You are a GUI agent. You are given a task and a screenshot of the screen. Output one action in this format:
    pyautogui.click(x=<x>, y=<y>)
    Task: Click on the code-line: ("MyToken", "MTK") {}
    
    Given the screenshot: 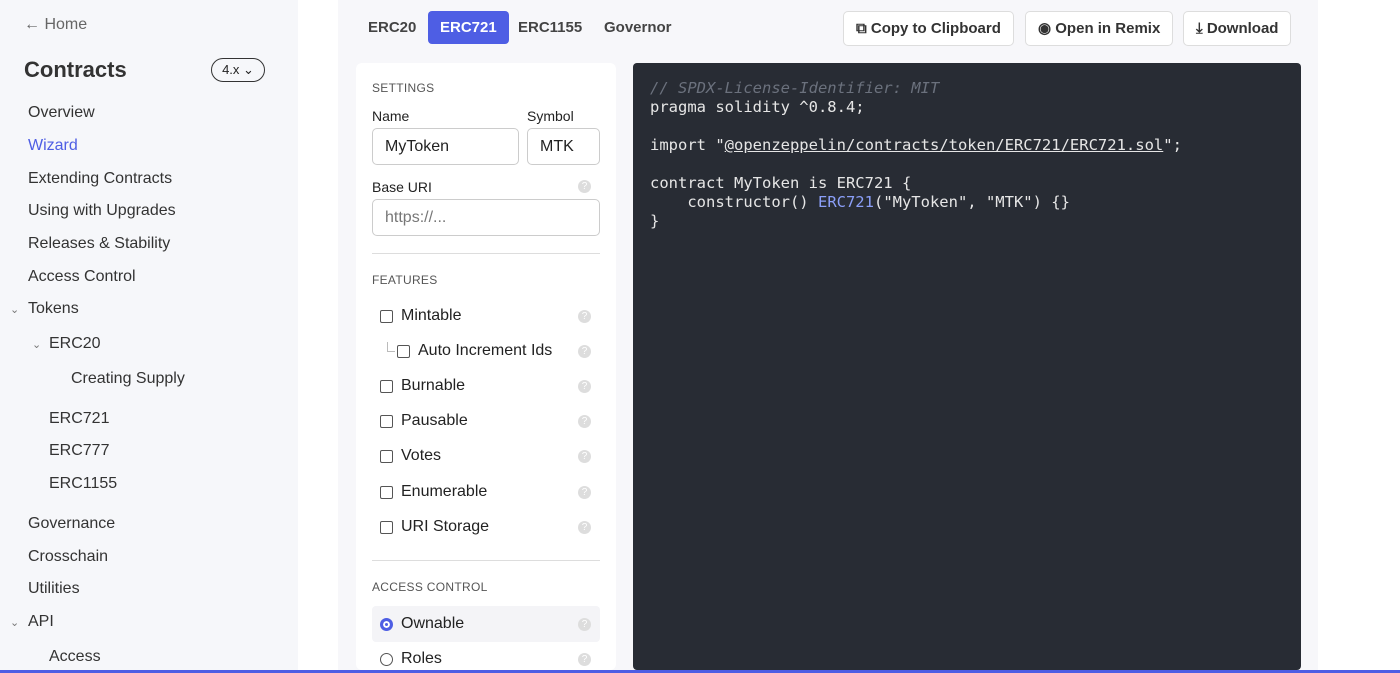 What is the action you would take?
    pyautogui.click(x=971, y=202)
    